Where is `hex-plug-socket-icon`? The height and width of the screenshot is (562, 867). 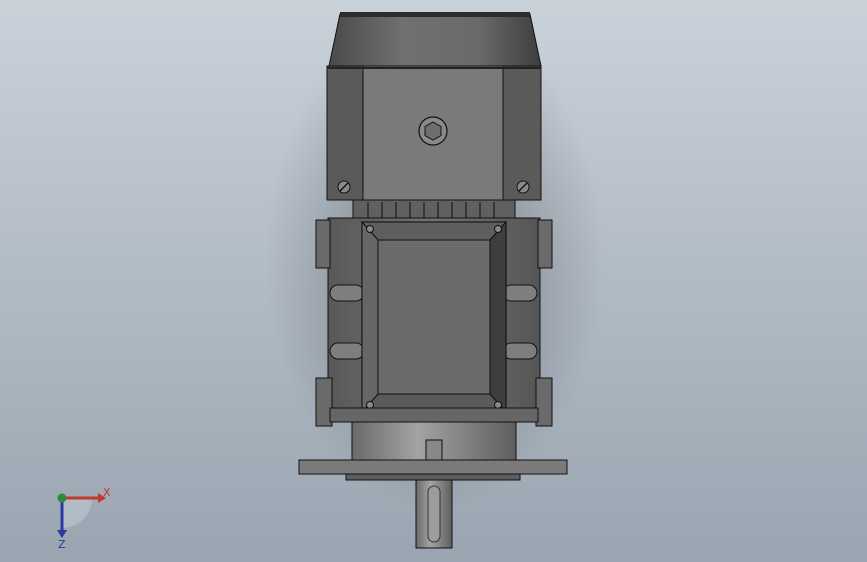 hex-plug-socket-icon is located at coordinates (433, 131).